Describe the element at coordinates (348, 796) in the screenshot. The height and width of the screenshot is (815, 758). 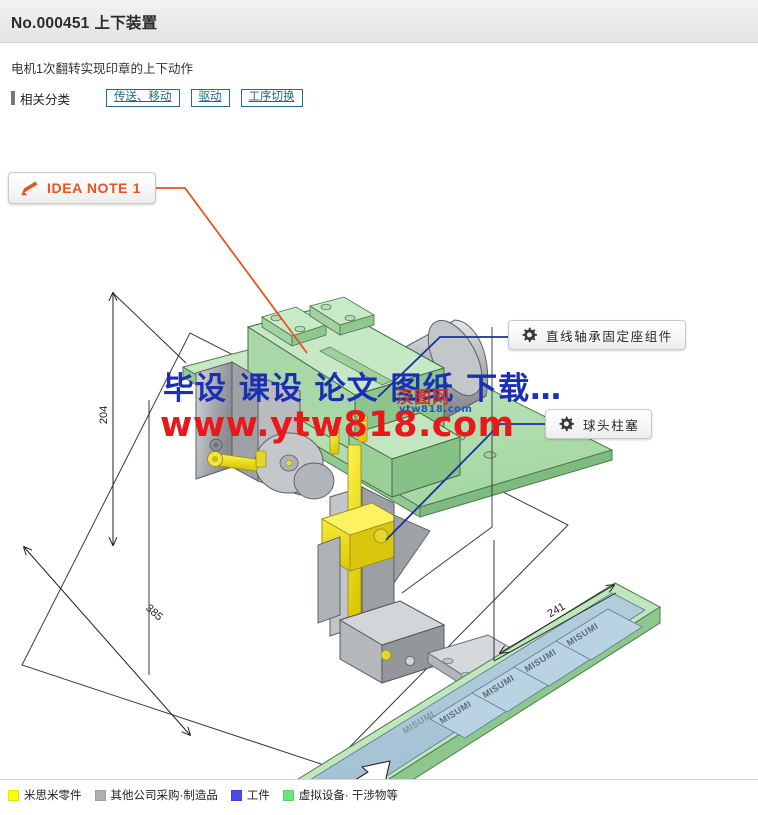
I see `legend-label-virtual-equipment: 虚拟设备· 干涉物等` at that location.